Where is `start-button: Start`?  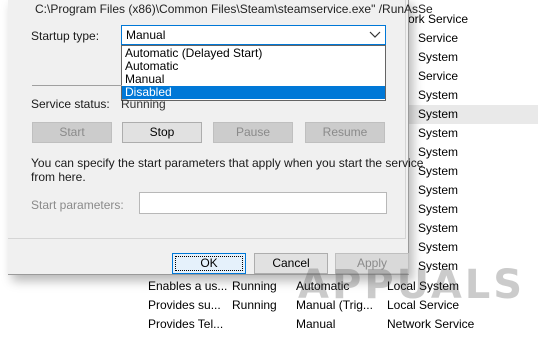 start-button: Start is located at coordinates (72, 132).